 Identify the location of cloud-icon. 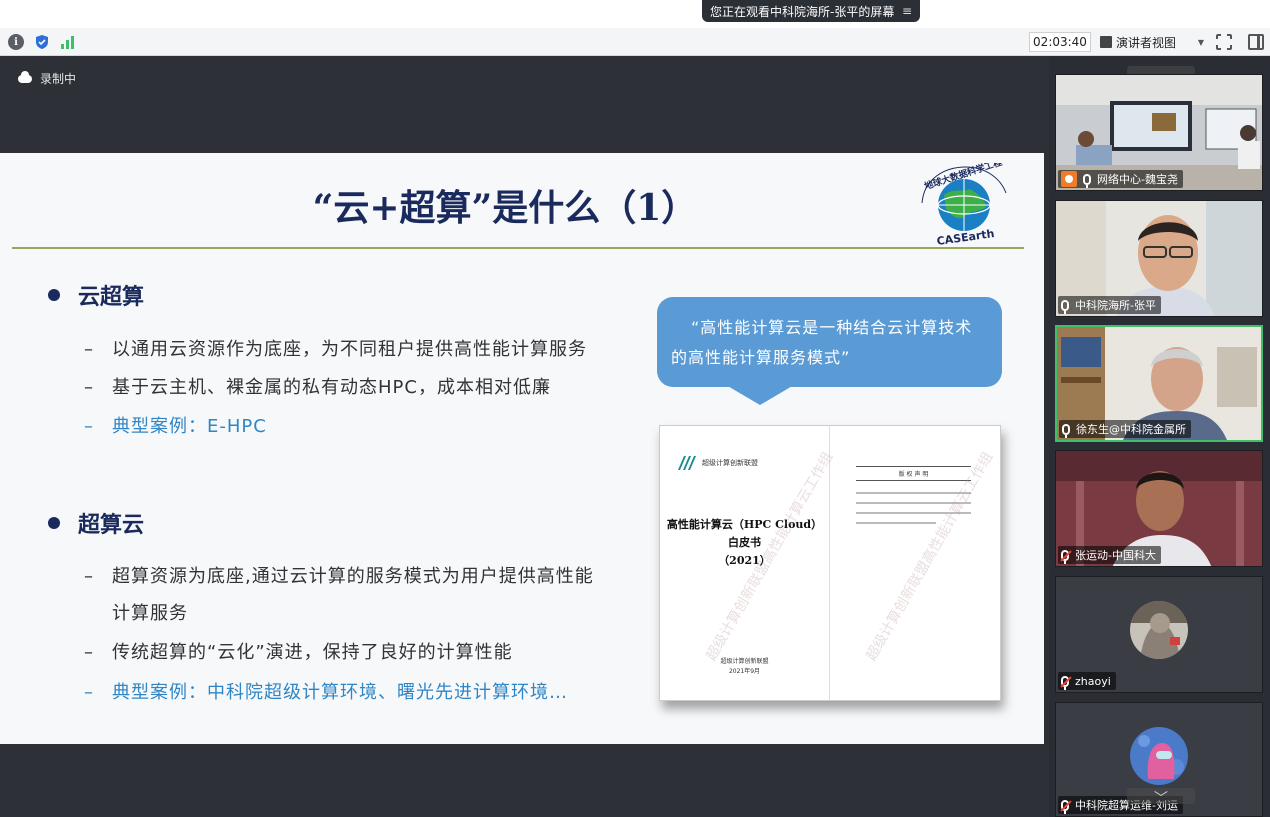
(25, 76).